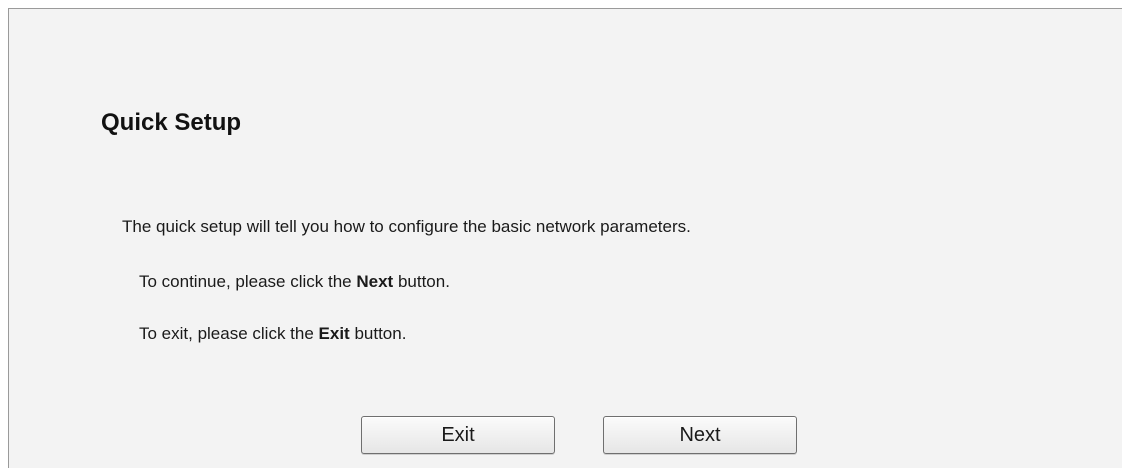  I want to click on exit-button: Exit, so click(458, 435).